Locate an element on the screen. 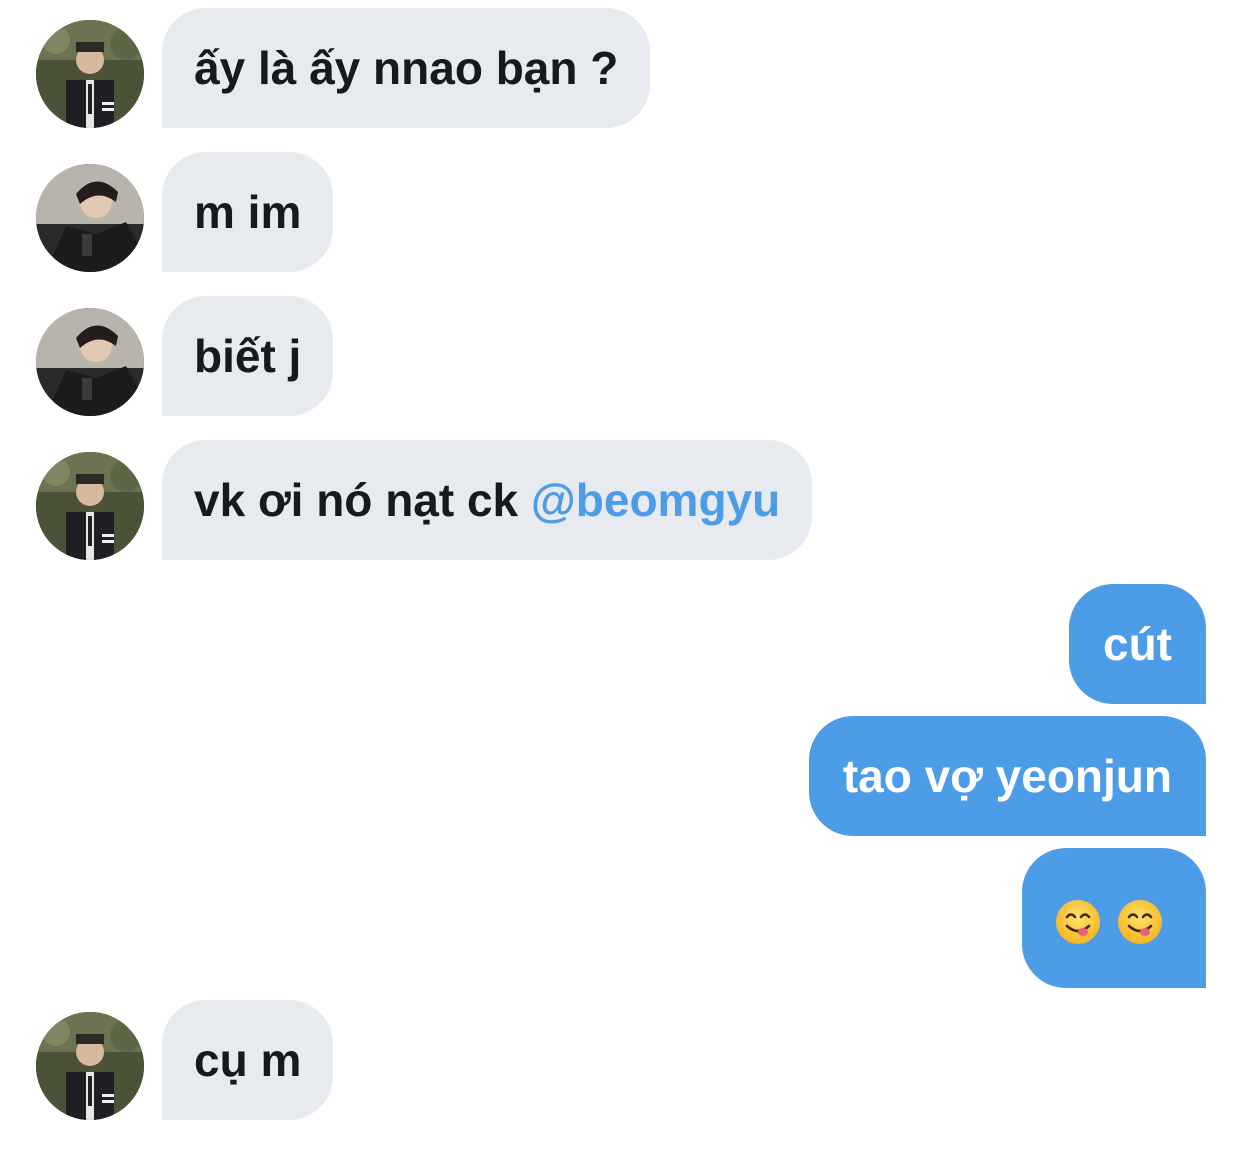 Image resolution: width=1242 pixels, height=1154 pixels. message-bubble: ấy là ấy nnao bạn ? is located at coordinates (406, 68).